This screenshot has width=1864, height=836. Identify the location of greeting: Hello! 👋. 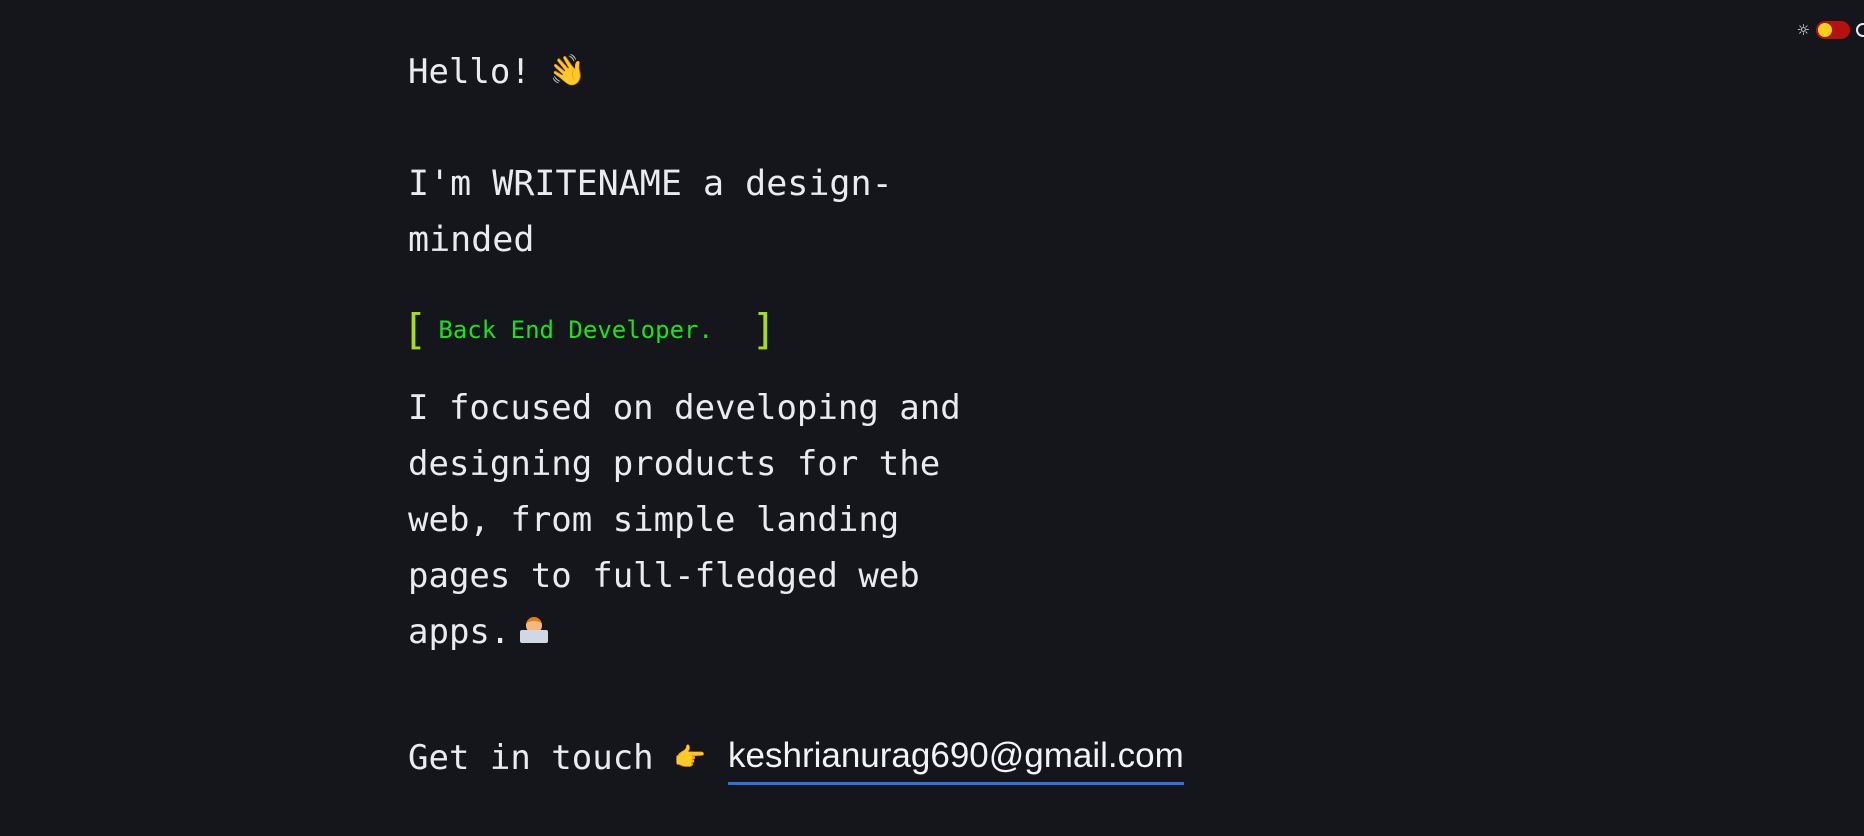
(498, 72).